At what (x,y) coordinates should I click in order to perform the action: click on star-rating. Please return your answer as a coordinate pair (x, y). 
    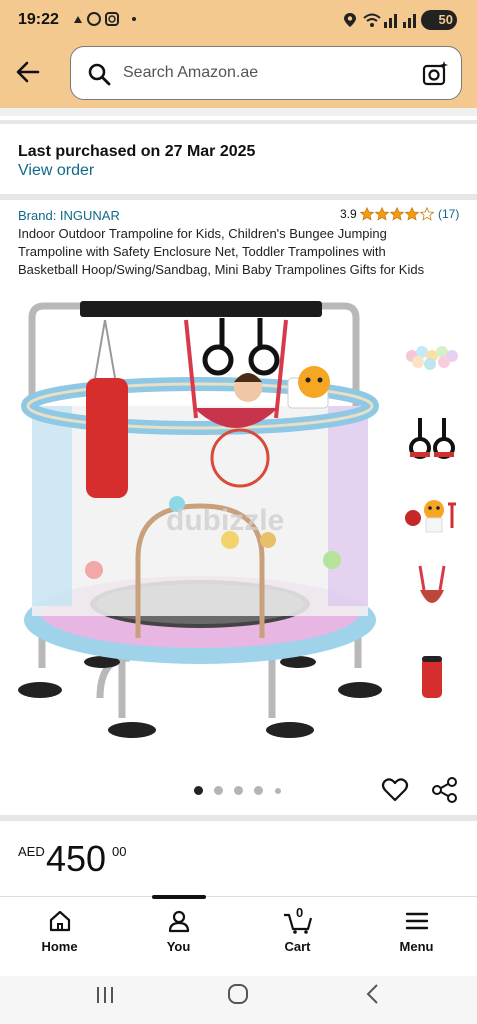
    Looking at the image, I should click on (397, 216).